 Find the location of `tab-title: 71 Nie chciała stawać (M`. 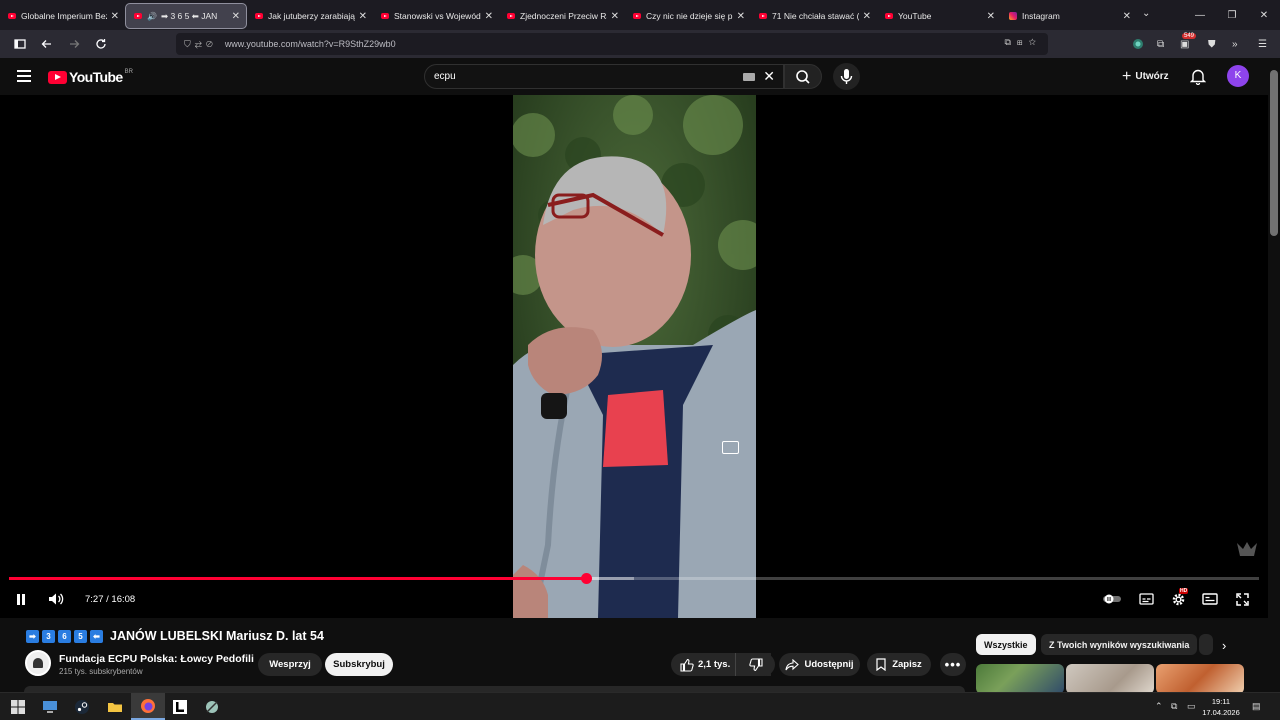

tab-title: 71 Nie chciała stawać (M is located at coordinates (815, 16).